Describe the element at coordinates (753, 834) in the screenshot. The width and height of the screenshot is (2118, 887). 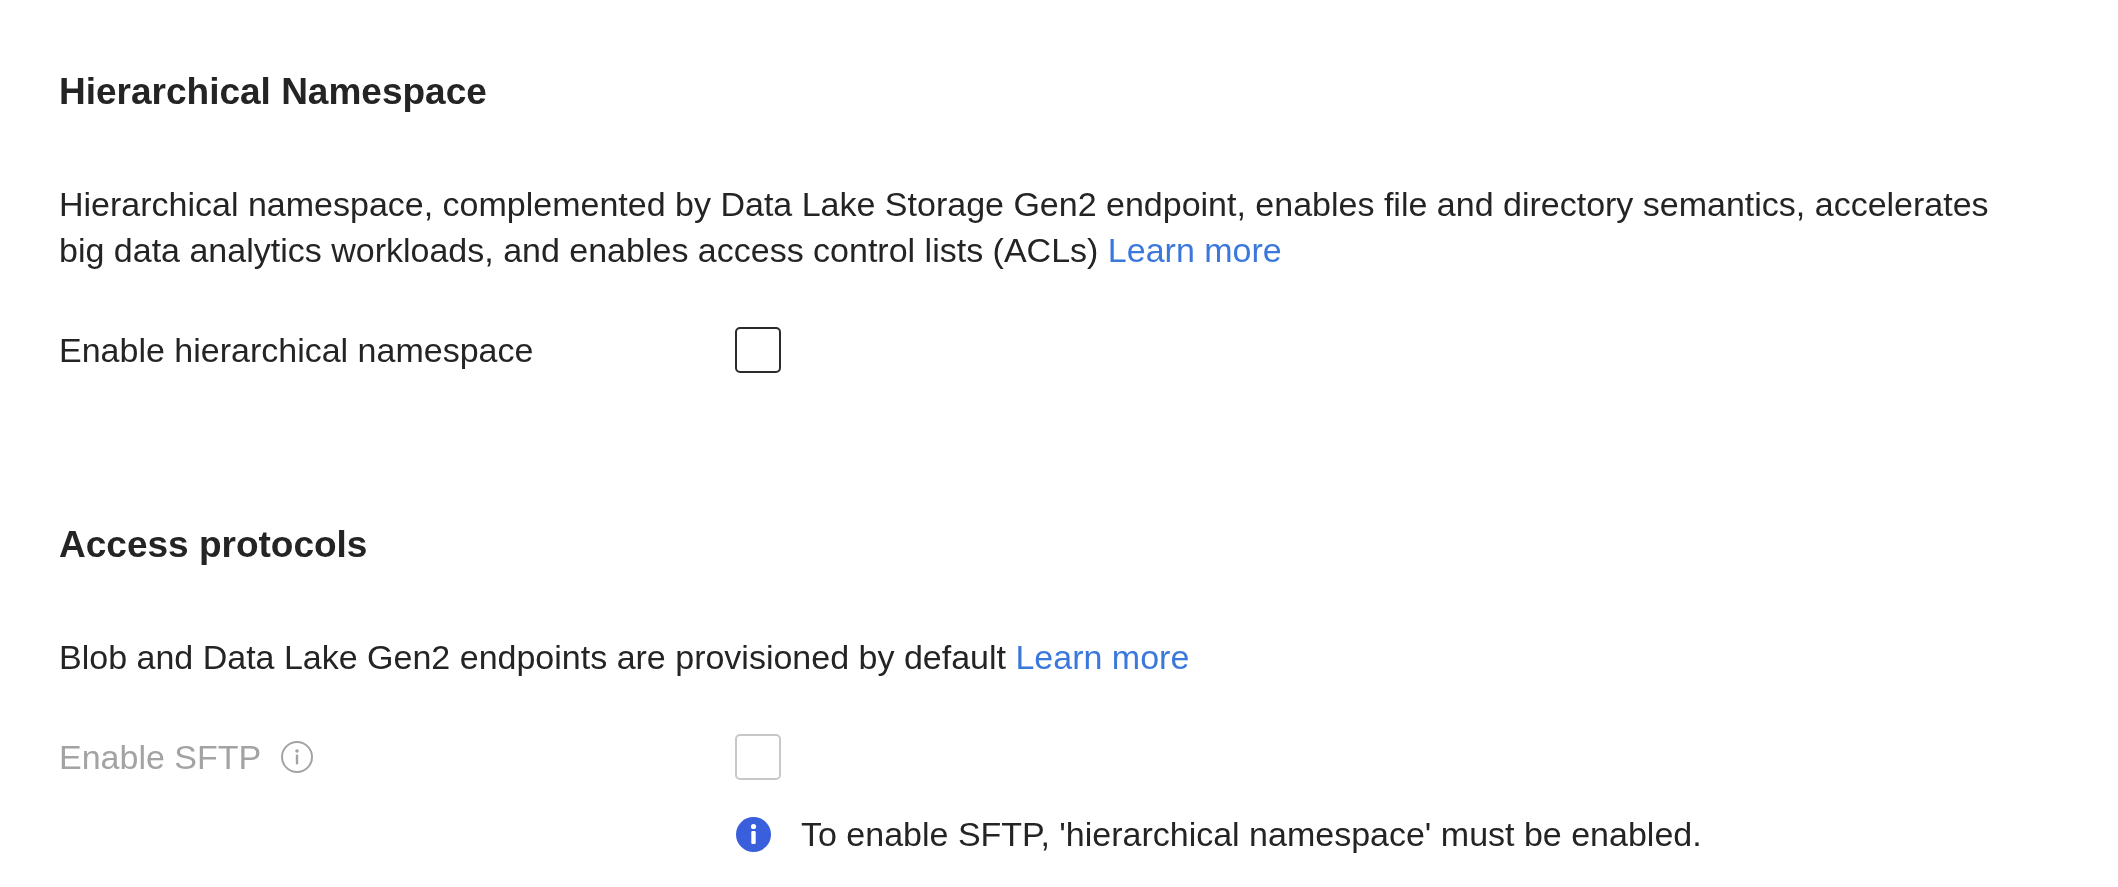
I see `info-icon` at that location.